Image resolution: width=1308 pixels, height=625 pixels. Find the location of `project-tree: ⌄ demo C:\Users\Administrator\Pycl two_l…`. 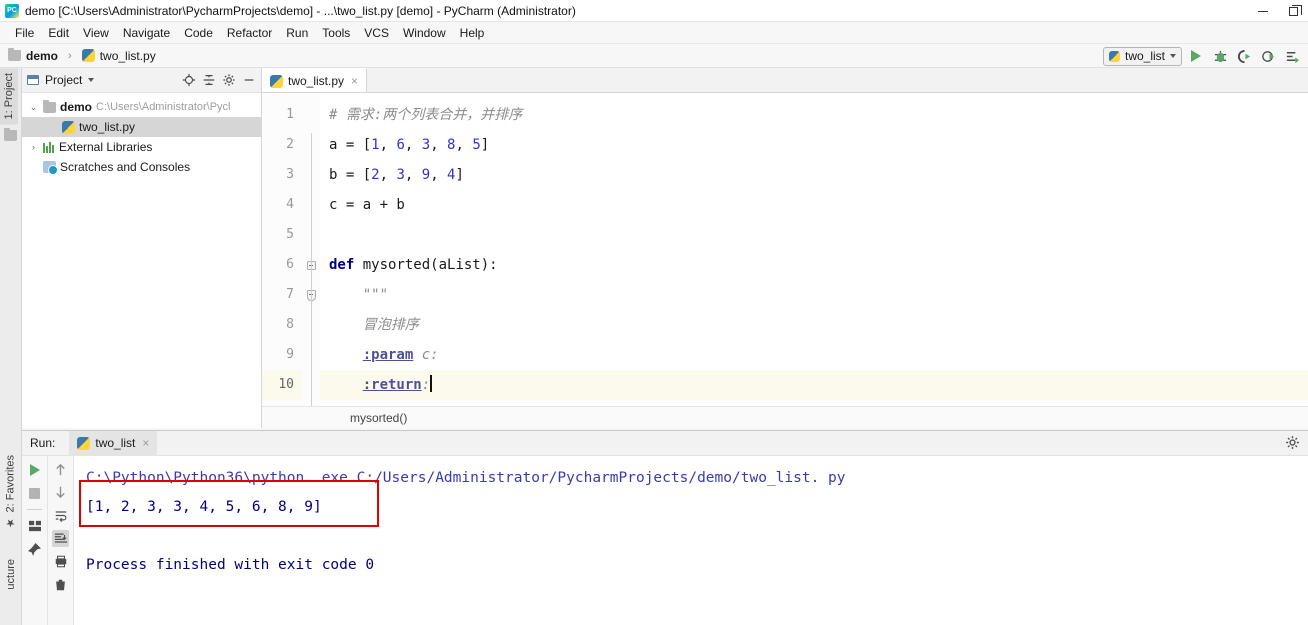

project-tree: ⌄ demo C:\Users\Administrator\Pycl two_l… is located at coordinates (141, 137).